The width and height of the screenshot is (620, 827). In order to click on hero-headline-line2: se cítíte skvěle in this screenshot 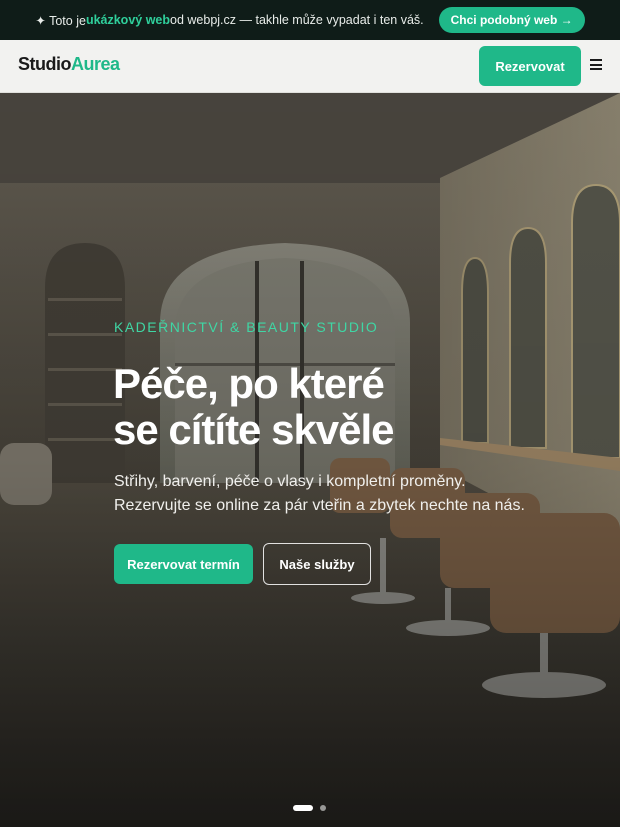, I will do `click(254, 429)`.